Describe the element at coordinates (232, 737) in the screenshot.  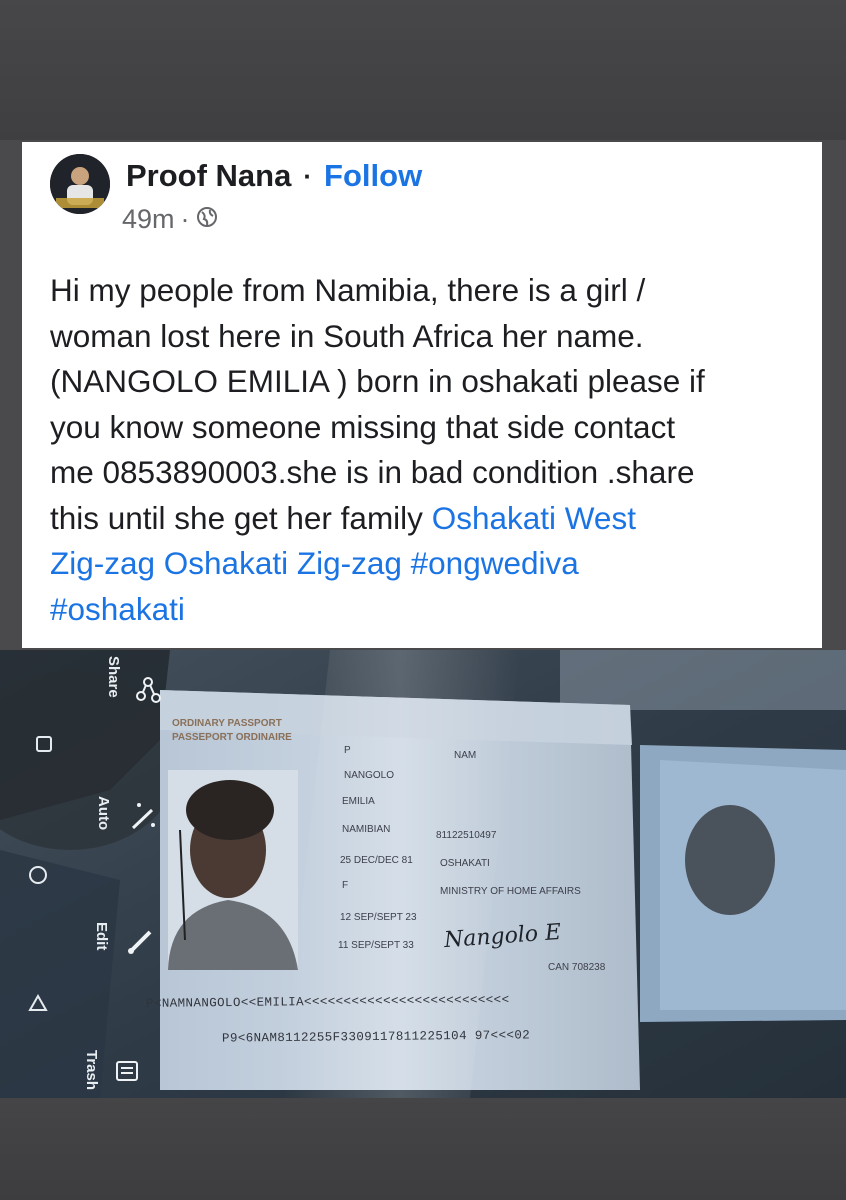
I see `passport-header-2: PASSEPORT ORDINAIRE` at that location.